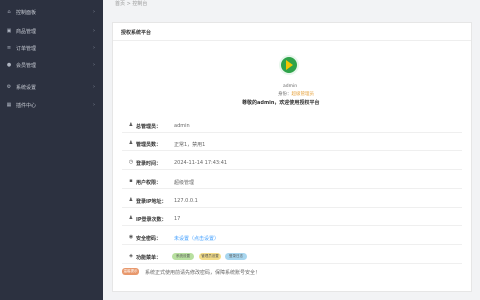 This screenshot has height=300, width=480. I want to click on notice-text: 系统正式使用前请先修改密码，保障系统账号安全！, so click(203, 273).